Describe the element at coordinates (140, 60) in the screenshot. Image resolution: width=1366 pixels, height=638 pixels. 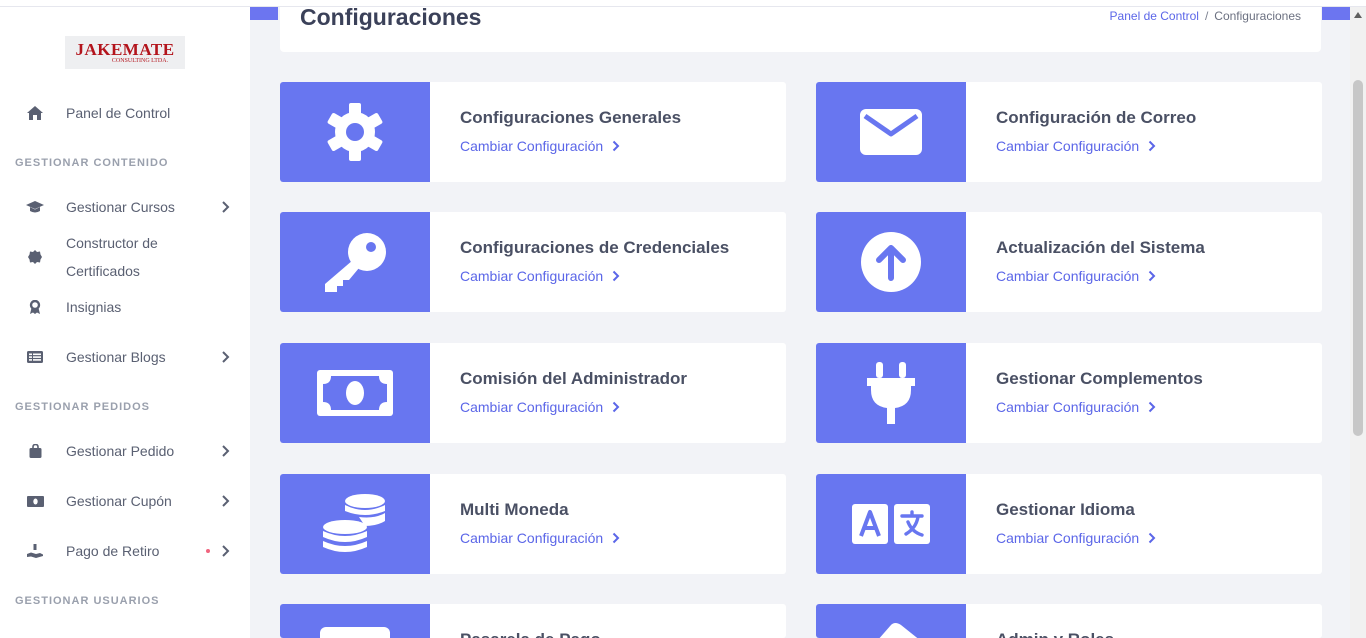
I see `logo-sub-text: CONSULTING LTDA.` at that location.